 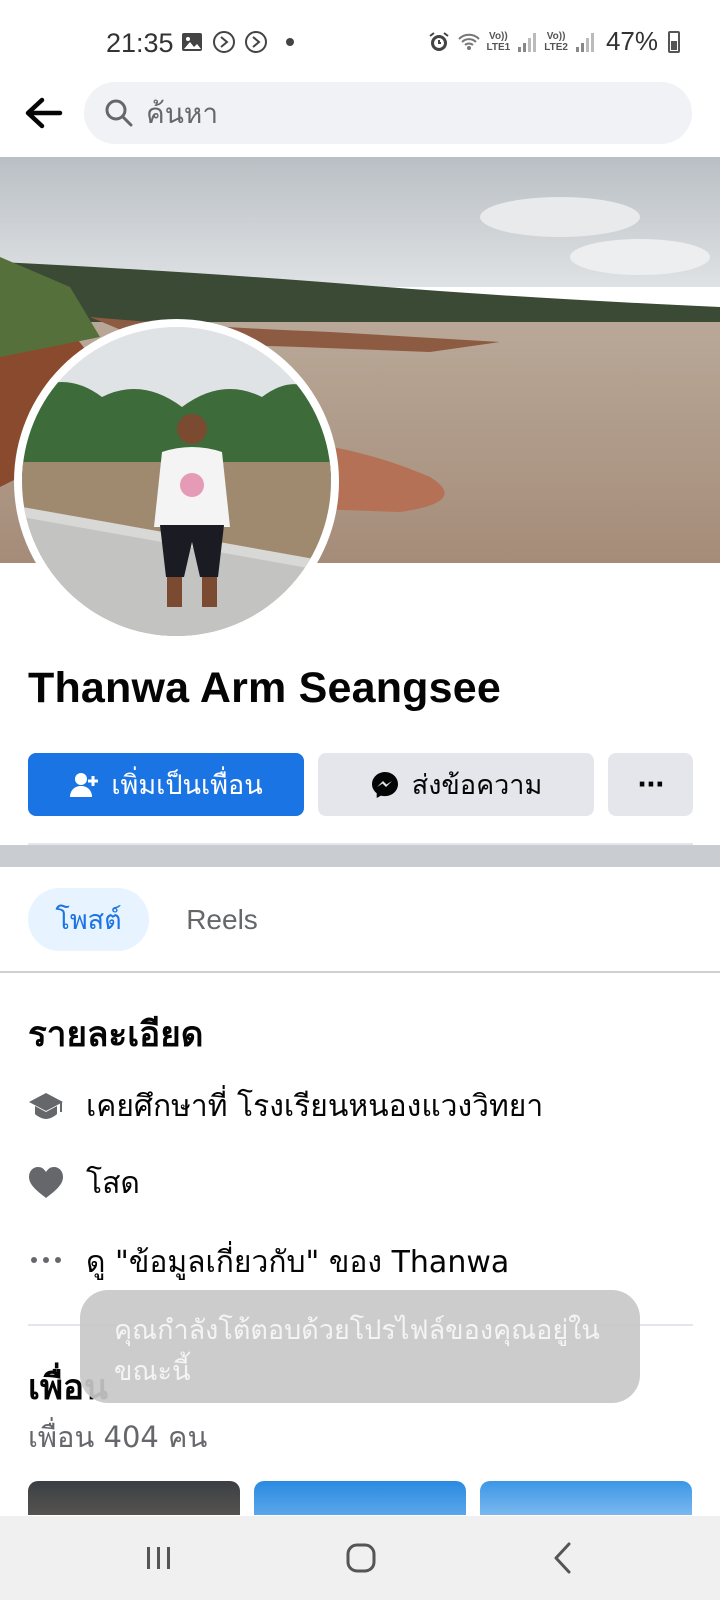 What do you see at coordinates (360, 972) in the screenshot?
I see `tabs-divider` at bounding box center [360, 972].